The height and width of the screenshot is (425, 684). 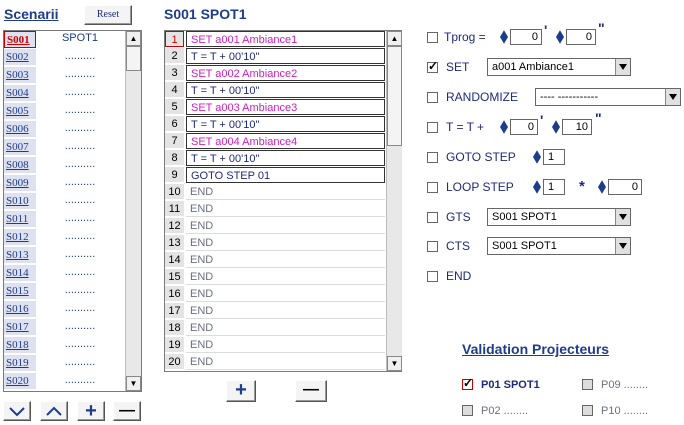 I want to click on move-down-button, so click(x=17, y=411).